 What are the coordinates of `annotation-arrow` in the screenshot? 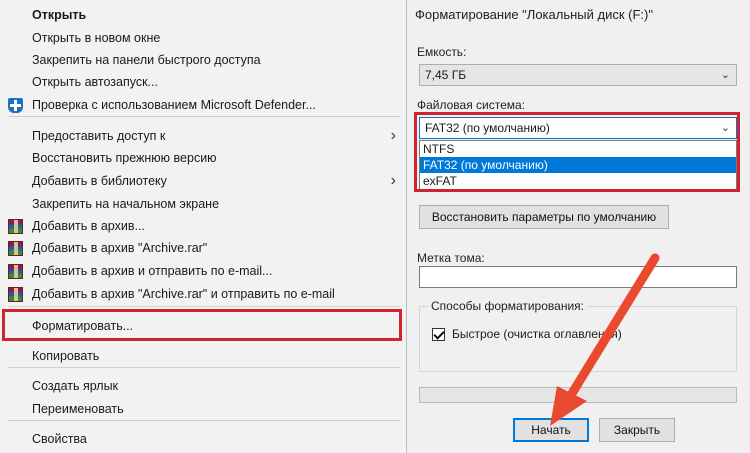 It's located at (605, 339).